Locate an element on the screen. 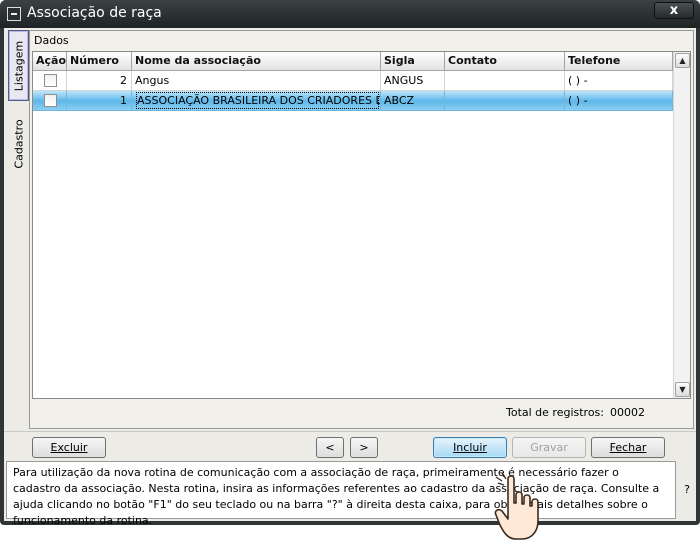  tab-listagem: Listagem is located at coordinates (18, 65).